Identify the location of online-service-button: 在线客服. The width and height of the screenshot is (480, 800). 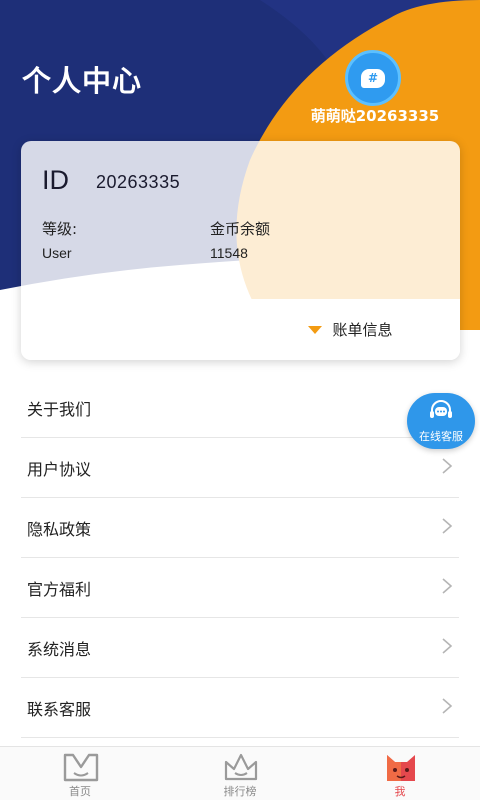
(441, 421).